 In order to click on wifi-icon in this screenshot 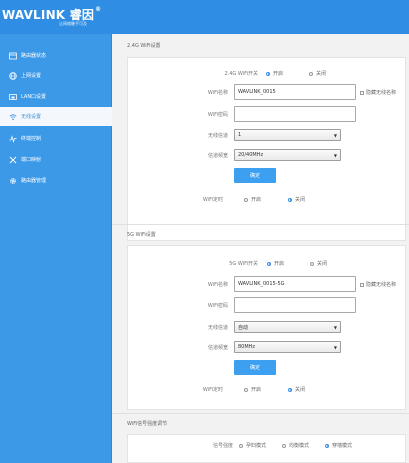, I will do `click(12, 117)`.